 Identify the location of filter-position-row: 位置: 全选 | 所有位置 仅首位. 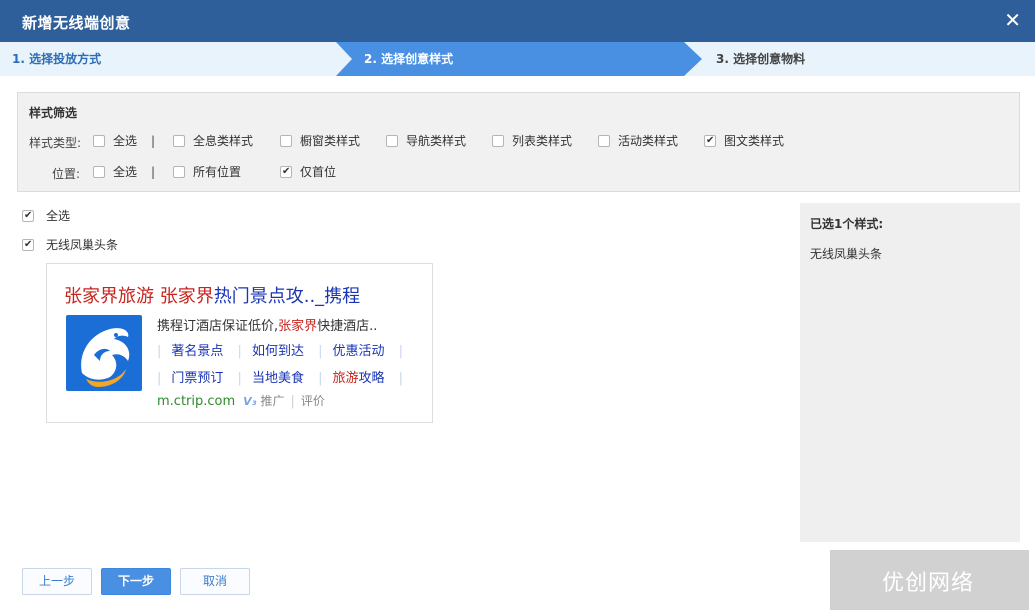
(518, 172).